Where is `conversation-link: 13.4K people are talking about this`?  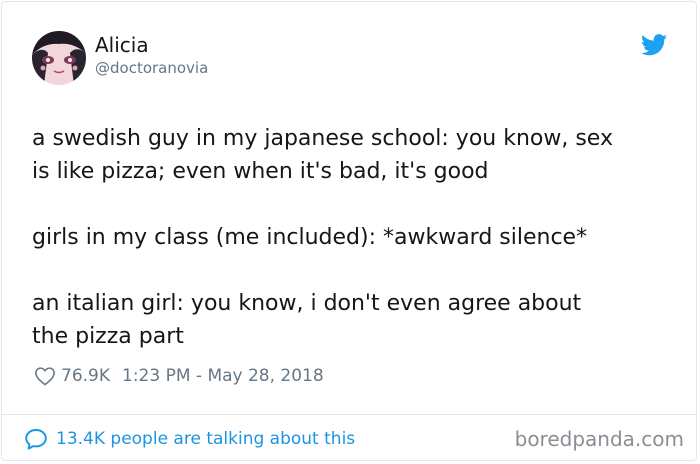
conversation-link: 13.4K people are talking about this is located at coordinates (189, 439).